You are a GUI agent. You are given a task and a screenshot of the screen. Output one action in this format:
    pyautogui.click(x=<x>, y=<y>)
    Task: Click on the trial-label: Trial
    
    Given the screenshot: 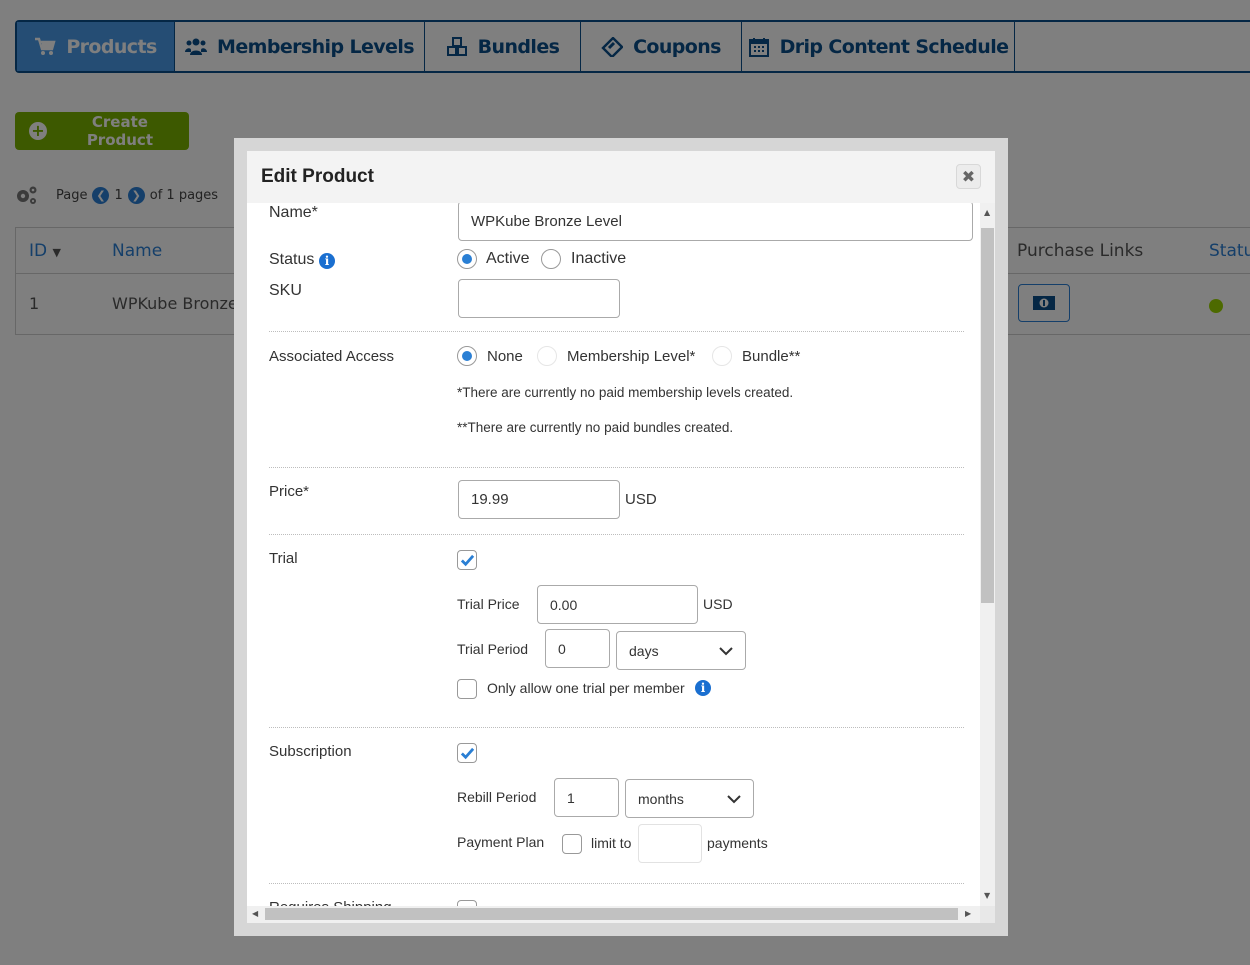 What is the action you would take?
    pyautogui.click(x=283, y=558)
    